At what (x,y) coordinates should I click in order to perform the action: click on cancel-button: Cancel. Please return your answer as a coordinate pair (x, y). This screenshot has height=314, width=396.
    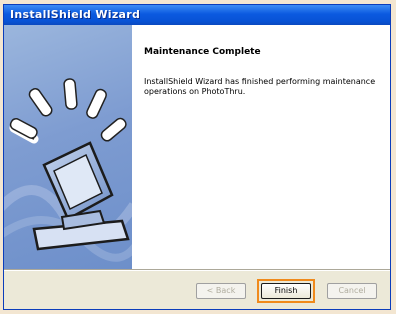
    Looking at the image, I should click on (352, 291).